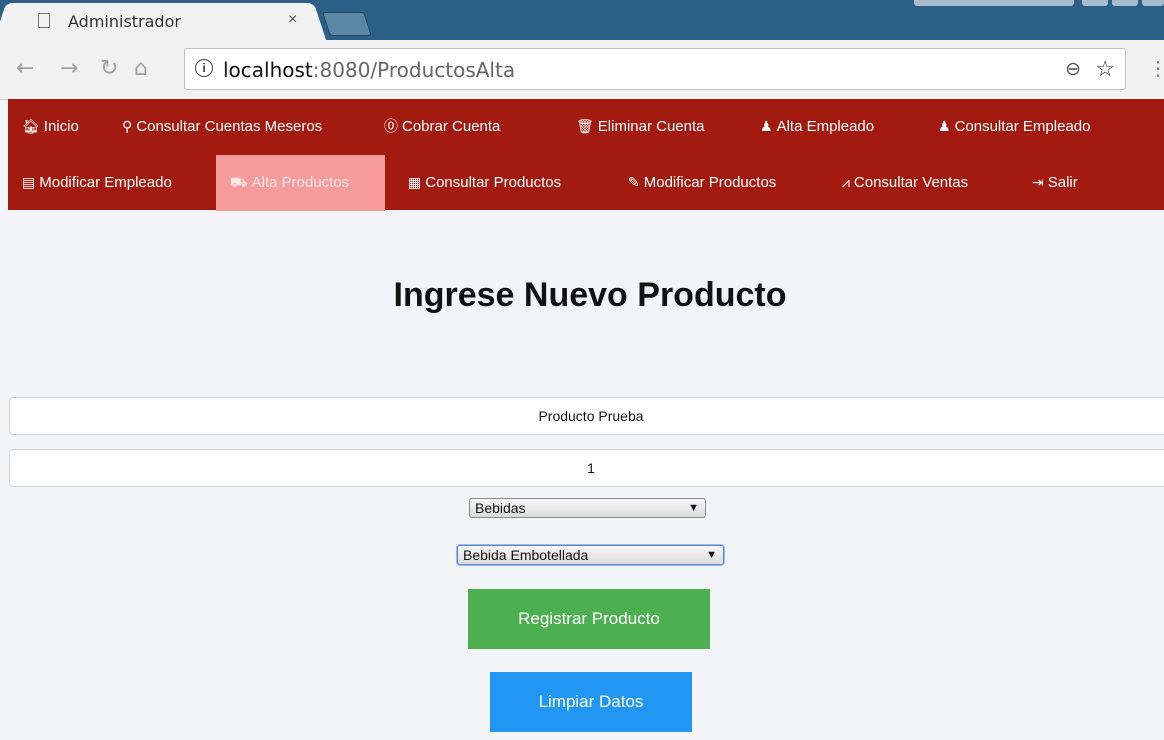 The image size is (1164, 740). What do you see at coordinates (109, 68) in the screenshot?
I see `reload-icon: ↻` at bounding box center [109, 68].